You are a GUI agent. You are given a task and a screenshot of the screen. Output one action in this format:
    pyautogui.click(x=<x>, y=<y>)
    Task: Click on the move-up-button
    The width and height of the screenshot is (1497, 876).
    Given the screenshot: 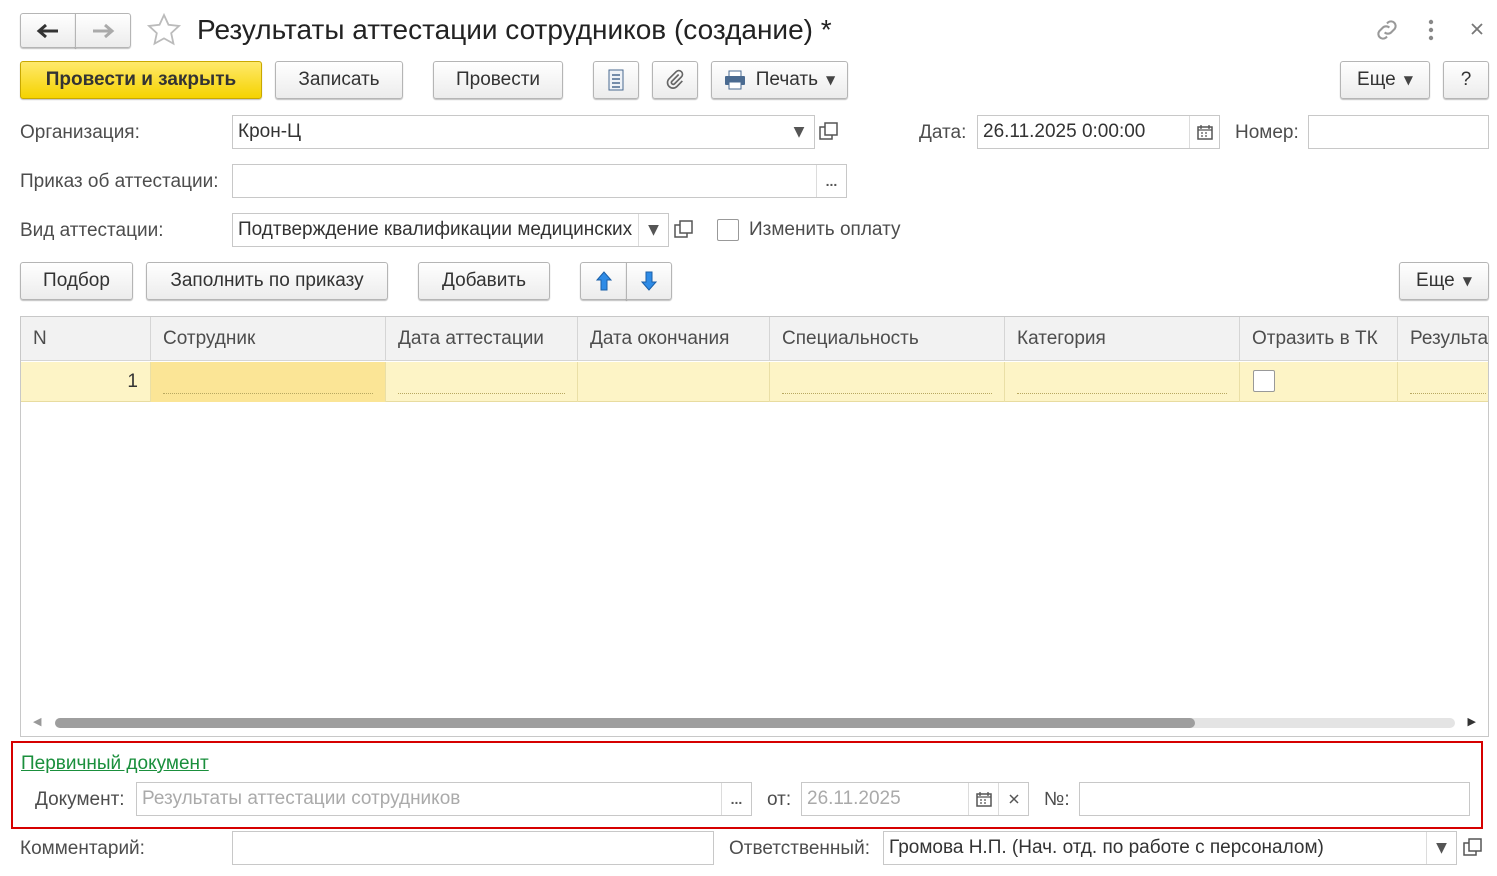 What is the action you would take?
    pyautogui.click(x=603, y=281)
    